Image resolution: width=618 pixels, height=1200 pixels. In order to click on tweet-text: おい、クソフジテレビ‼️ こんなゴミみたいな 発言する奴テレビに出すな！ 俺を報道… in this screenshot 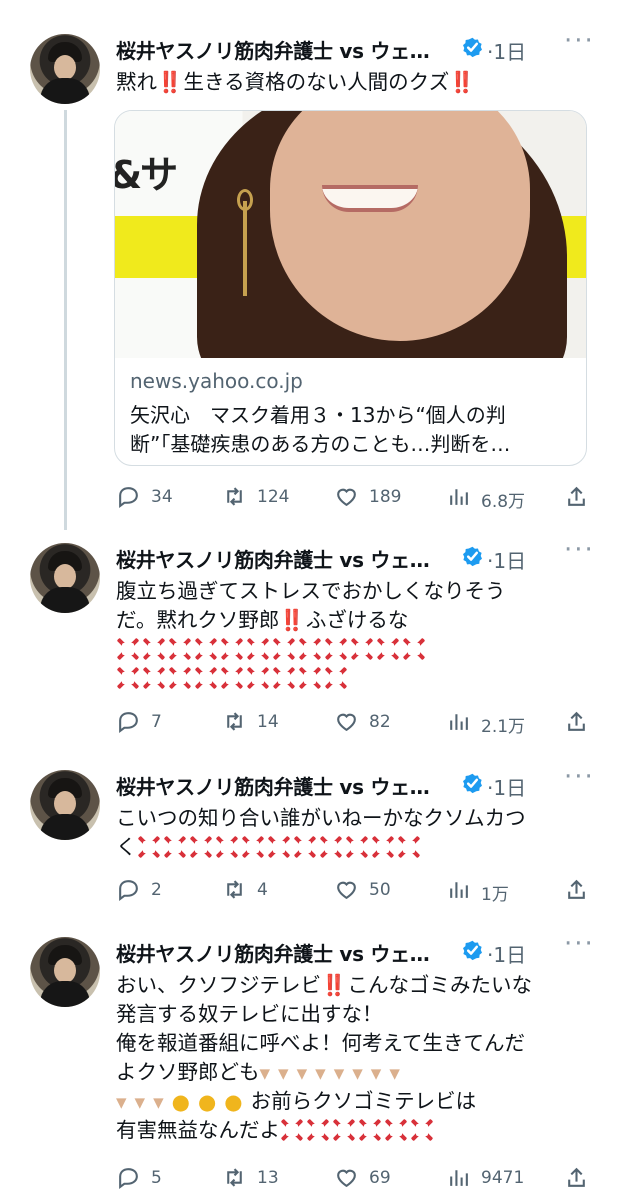, I will do `click(324, 1057)`.